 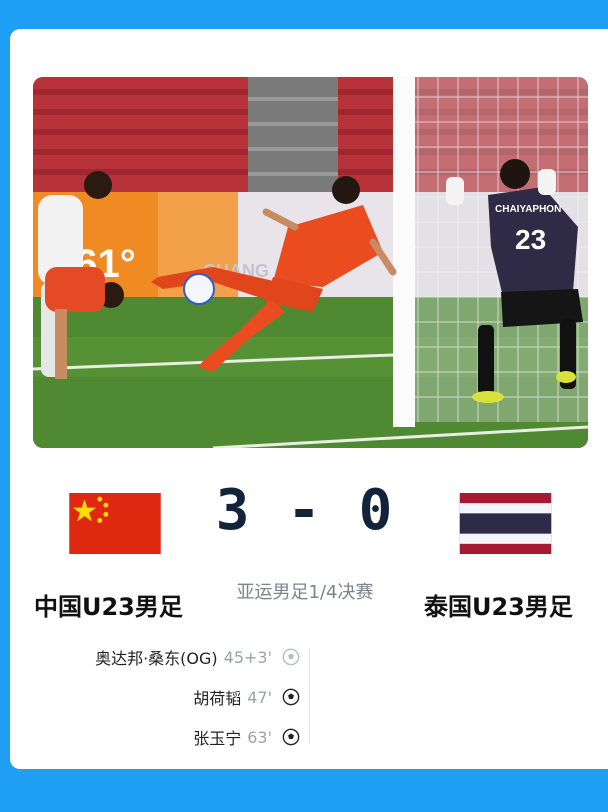 What do you see at coordinates (259, 697) in the screenshot?
I see `goal-minute: 47'` at bounding box center [259, 697].